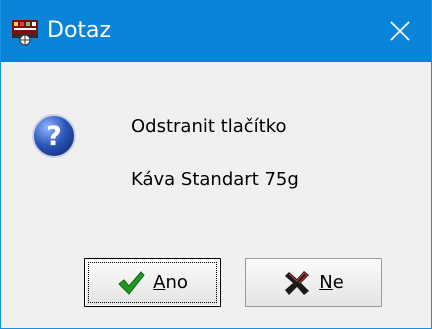 The width and height of the screenshot is (432, 329). I want to click on checkmark-icon, so click(131, 282).